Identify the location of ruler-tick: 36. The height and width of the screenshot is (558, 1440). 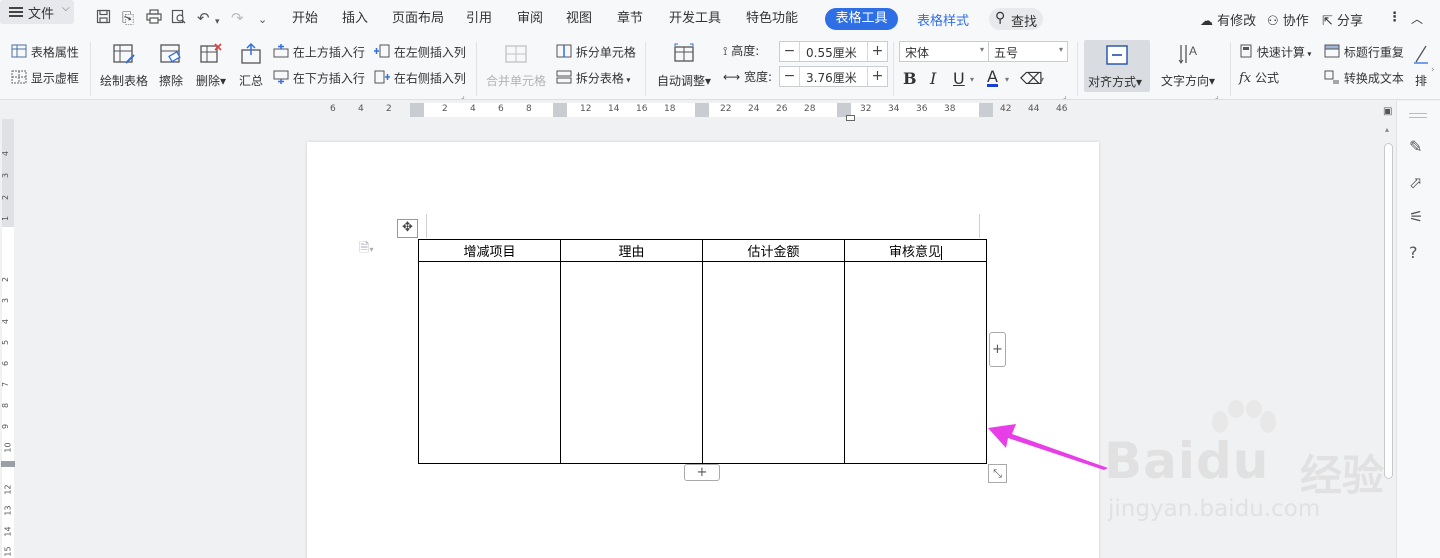
(922, 109).